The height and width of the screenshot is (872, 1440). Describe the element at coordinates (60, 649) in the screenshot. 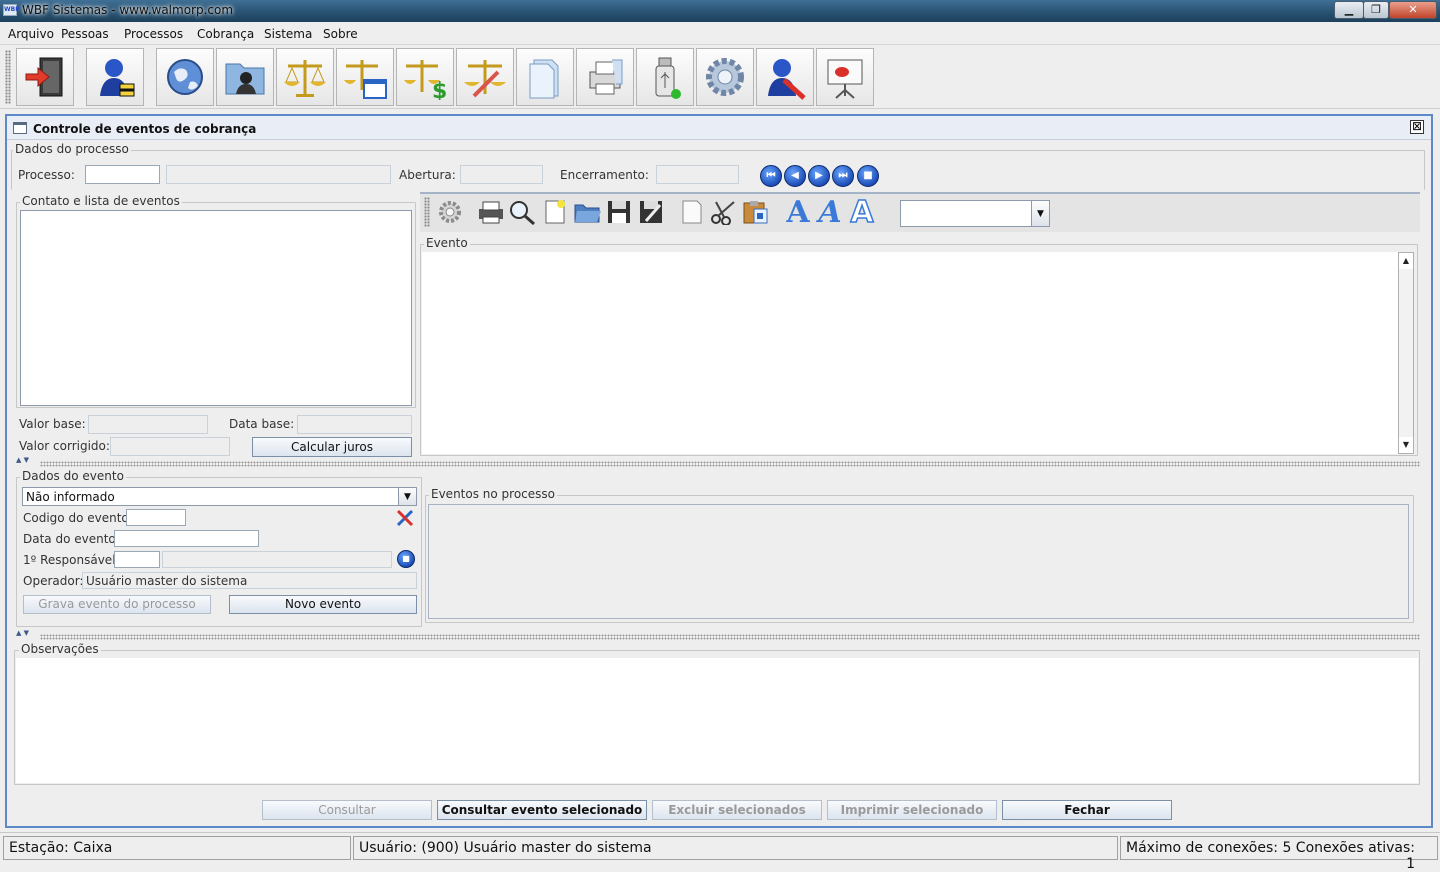

I see `observacoes-label: Observações` at that location.